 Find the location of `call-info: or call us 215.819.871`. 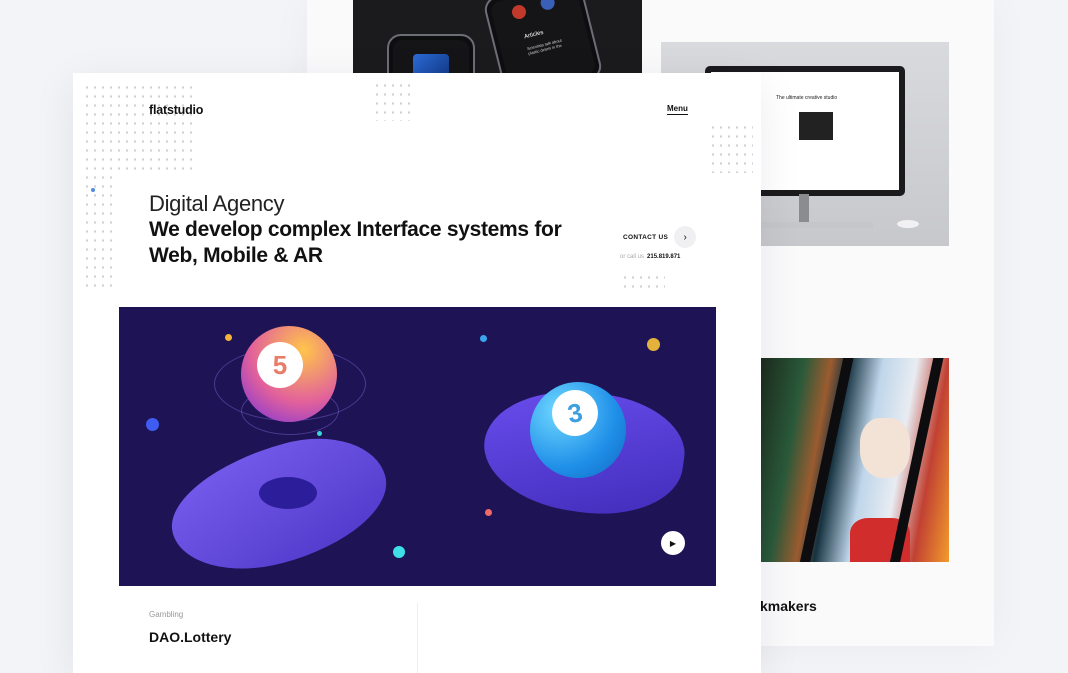

call-info: or call us 215.819.871 is located at coordinates (650, 257).